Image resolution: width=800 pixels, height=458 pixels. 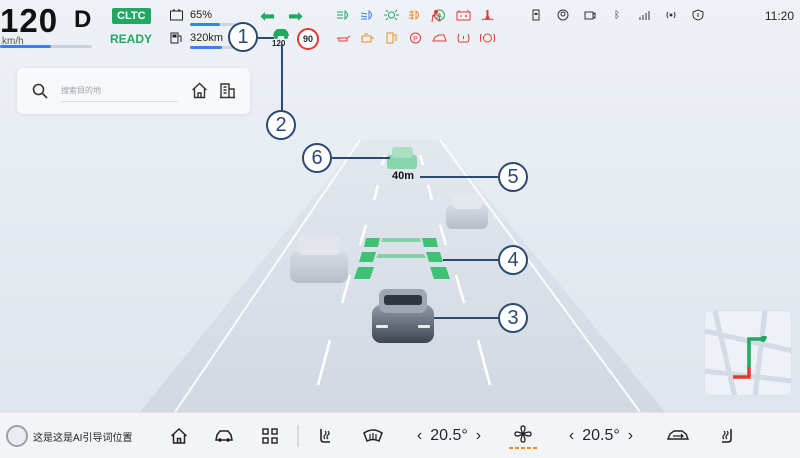 I want to click on callout-5-leader, so click(x=459, y=177).